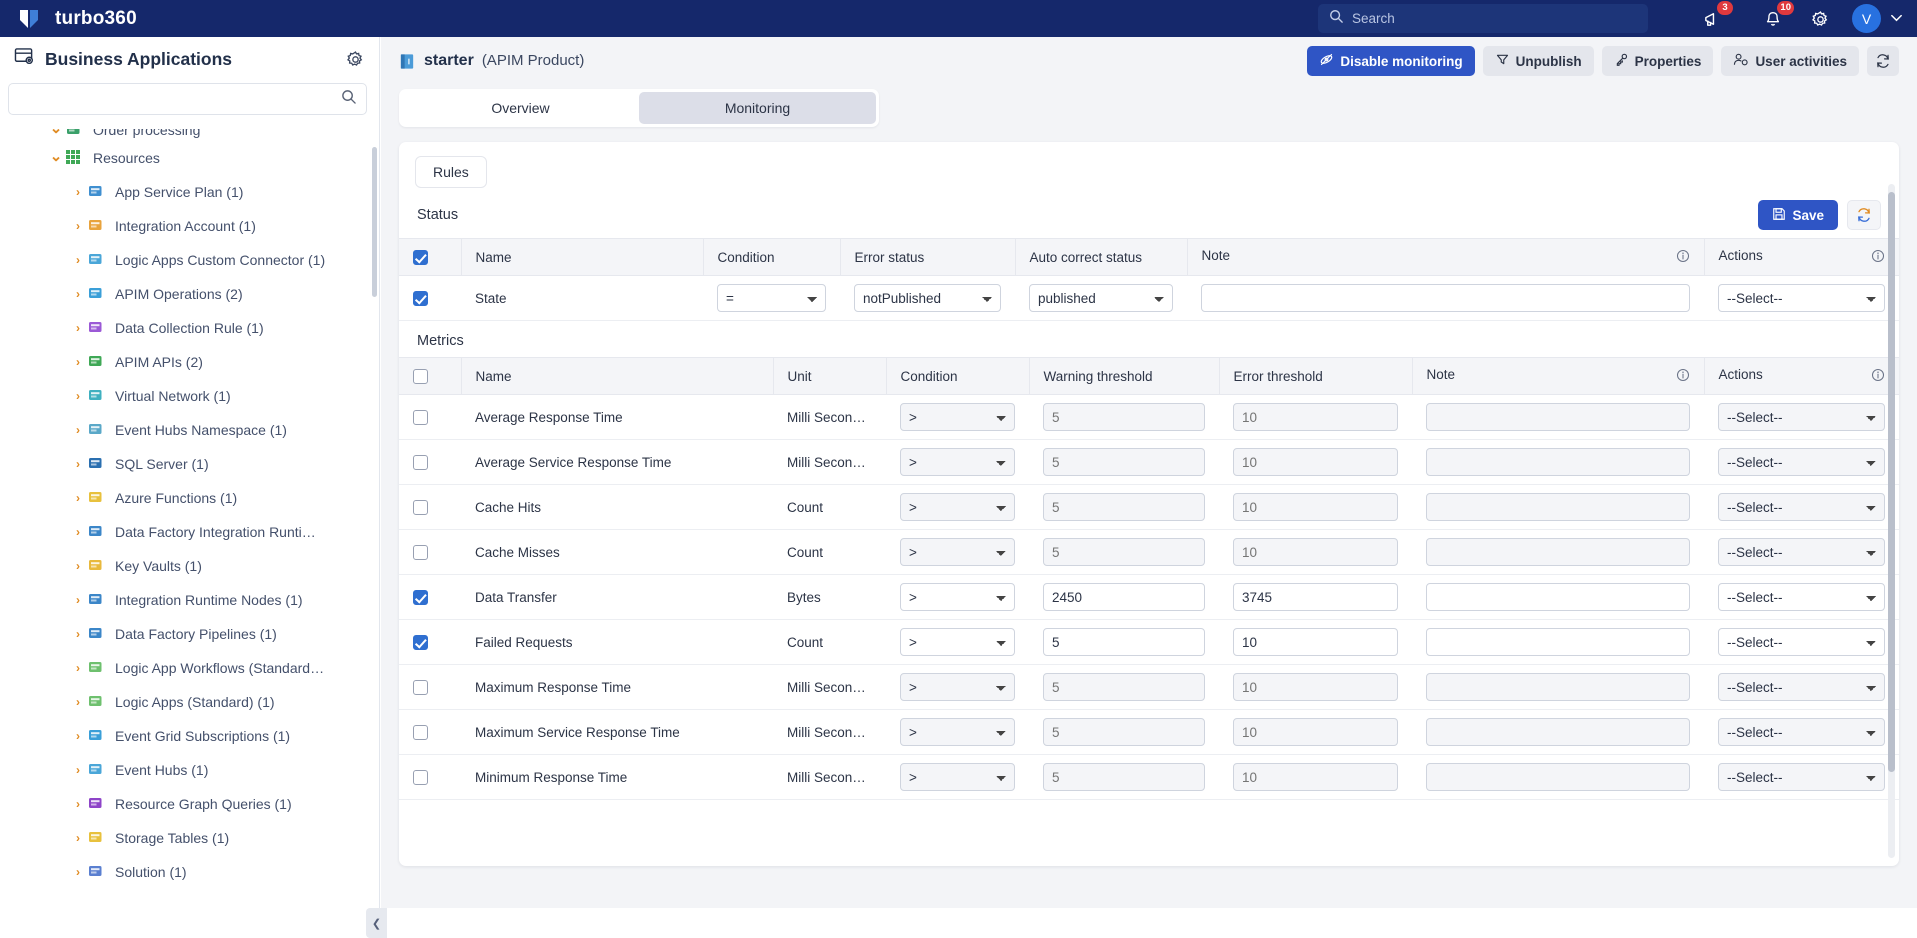  Describe the element at coordinates (189, 328) in the screenshot. I see `tree-item-data-collection-rule-1: ›Data Collection Rule (1)` at that location.